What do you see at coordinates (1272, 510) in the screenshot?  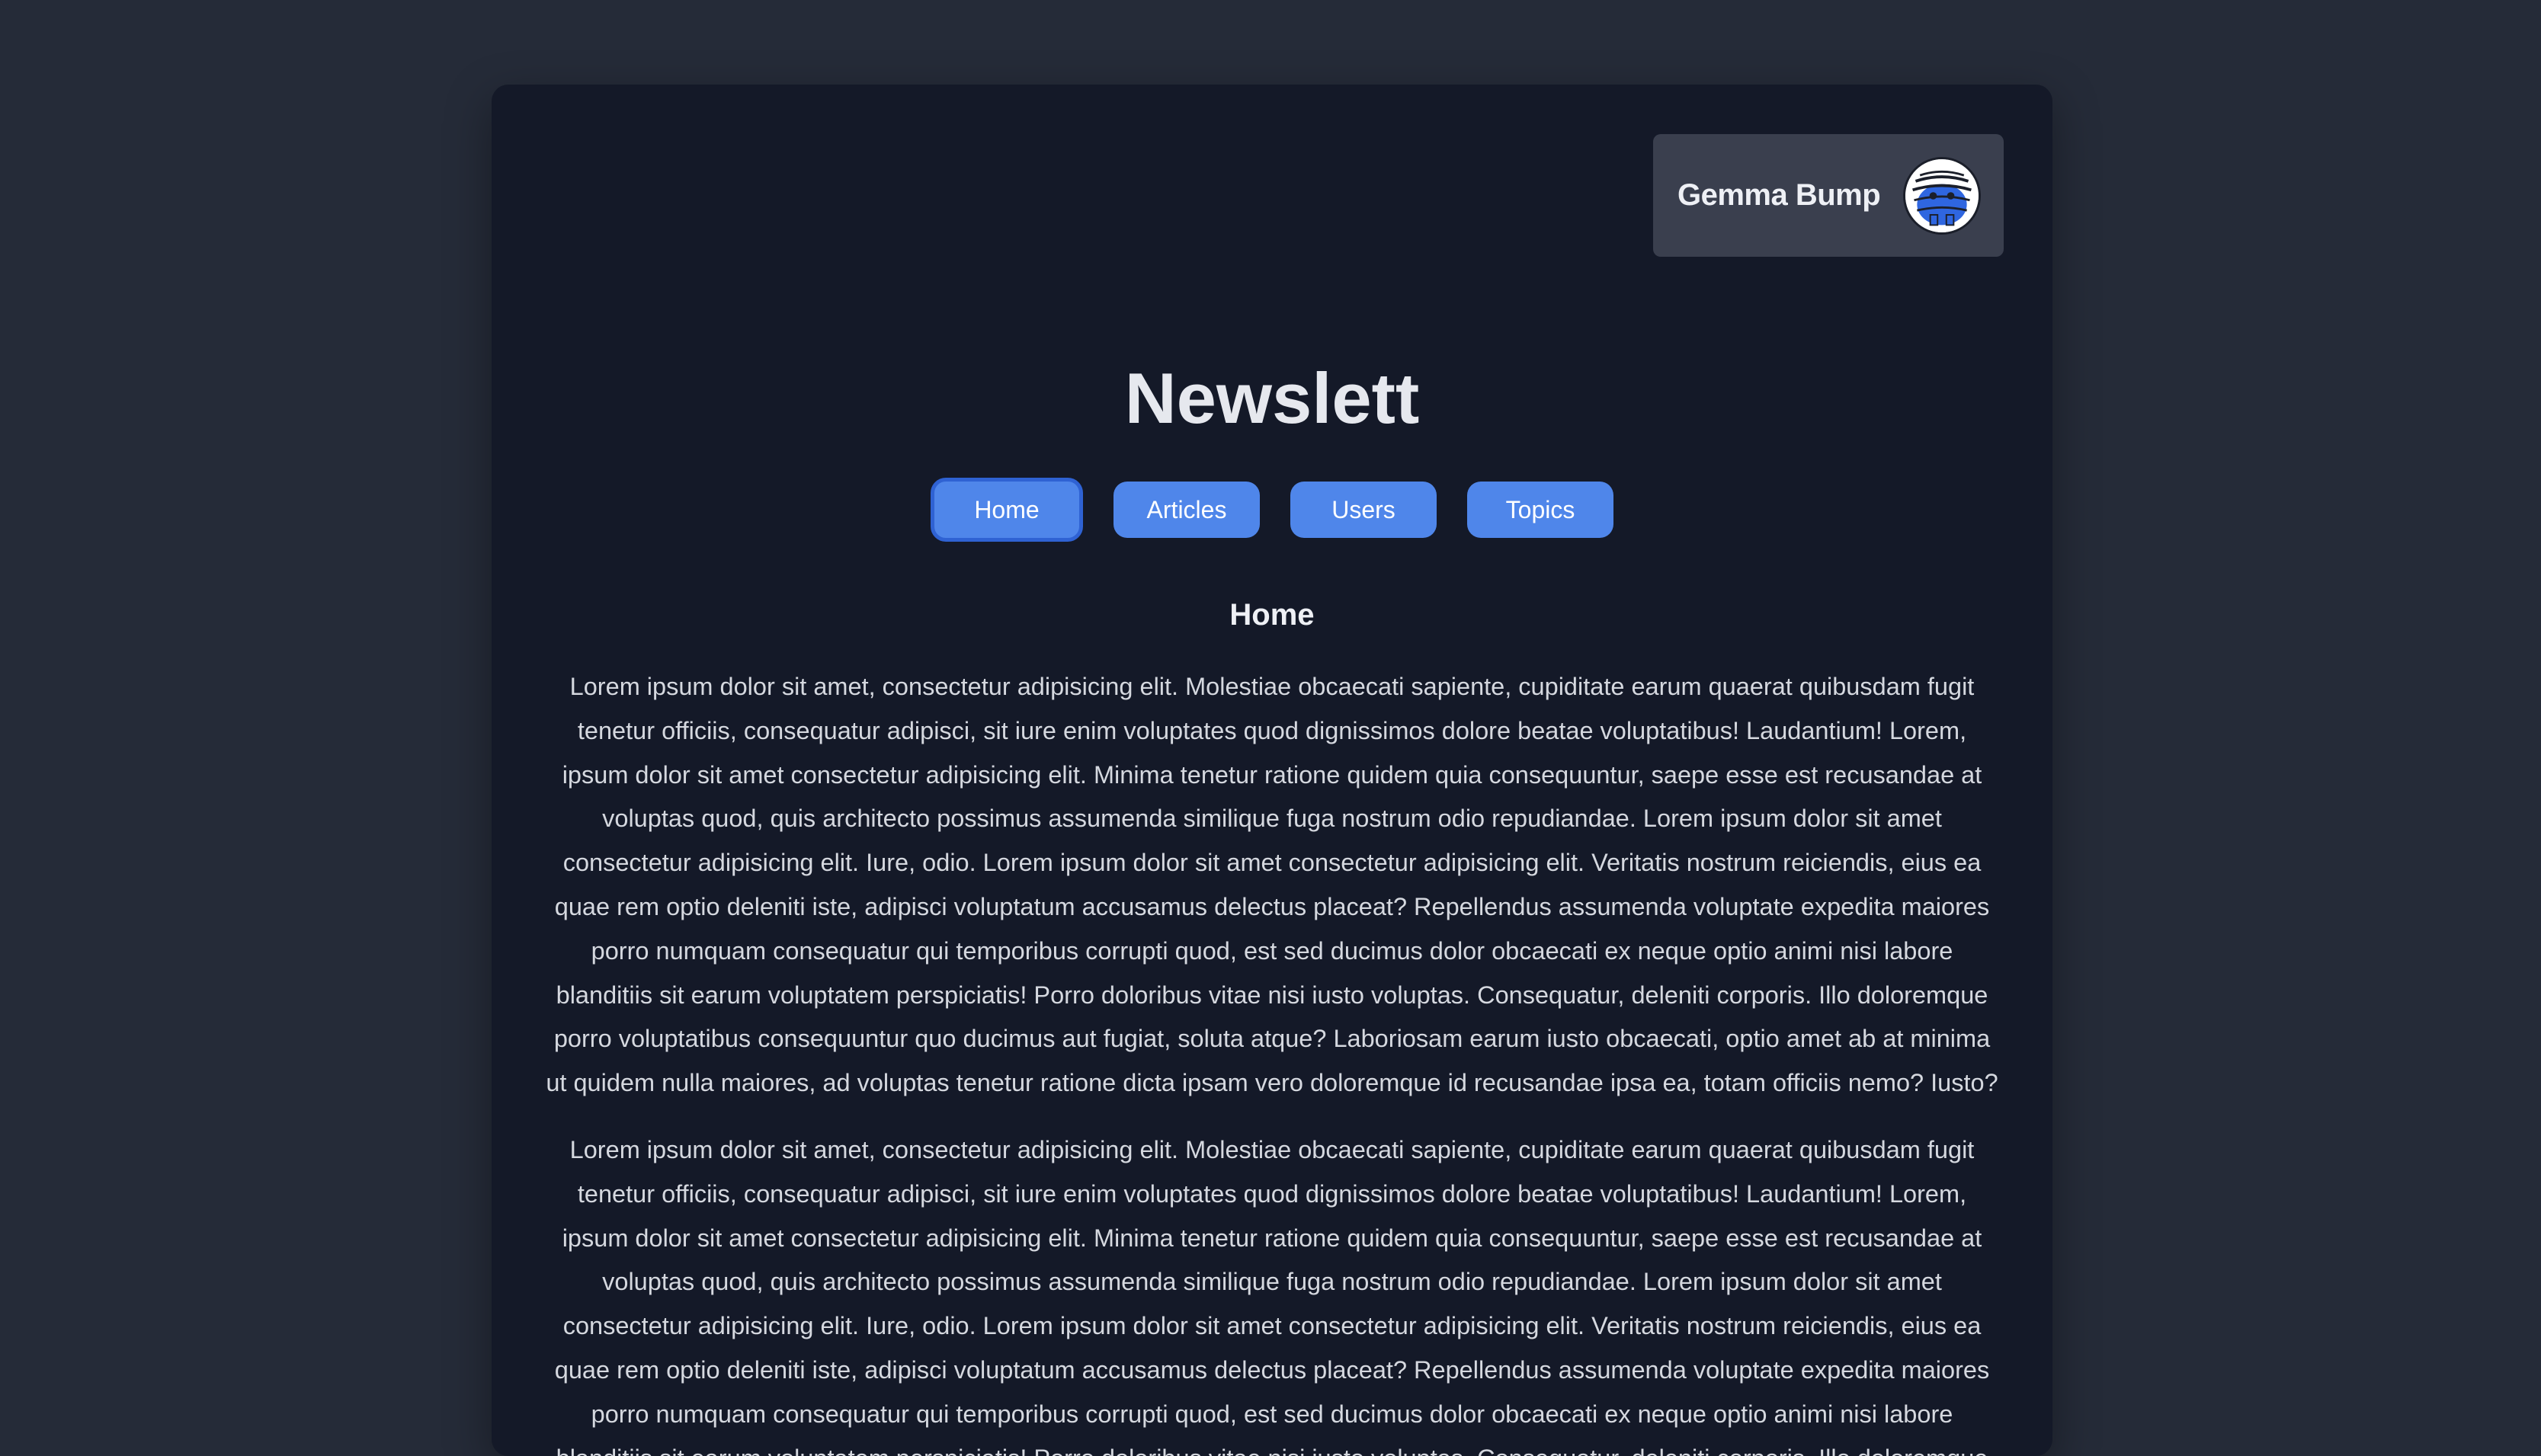 I see `main-nav: Home Articles Users Topics` at bounding box center [1272, 510].